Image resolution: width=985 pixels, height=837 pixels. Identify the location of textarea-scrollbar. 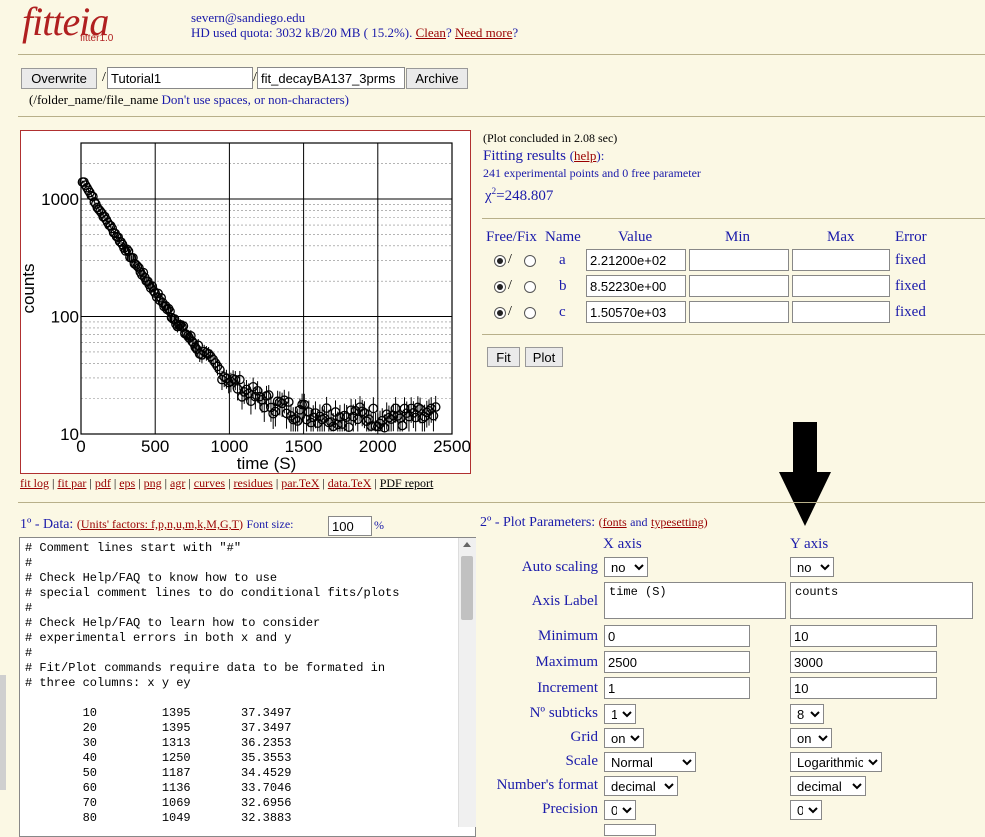
(467, 682).